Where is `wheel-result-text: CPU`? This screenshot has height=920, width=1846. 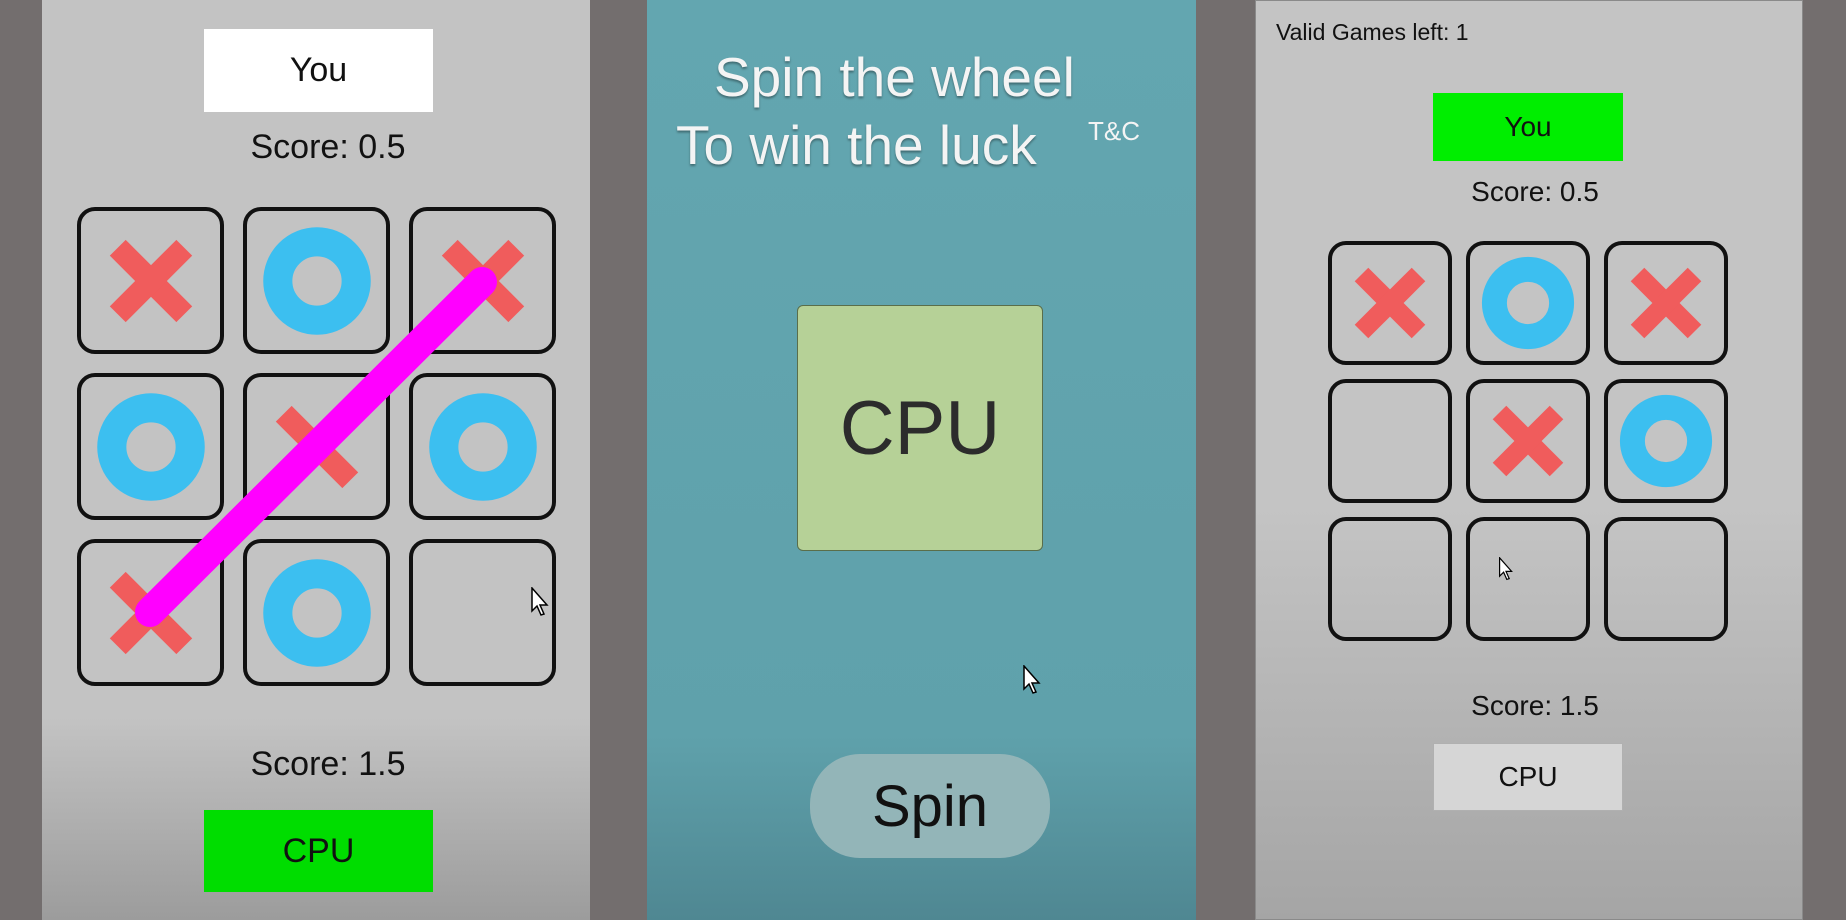
wheel-result-text: CPU is located at coordinates (920, 428).